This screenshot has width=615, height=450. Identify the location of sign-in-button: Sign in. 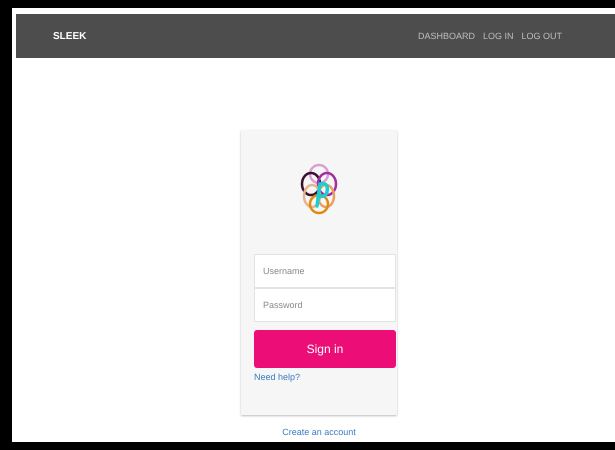
(325, 349).